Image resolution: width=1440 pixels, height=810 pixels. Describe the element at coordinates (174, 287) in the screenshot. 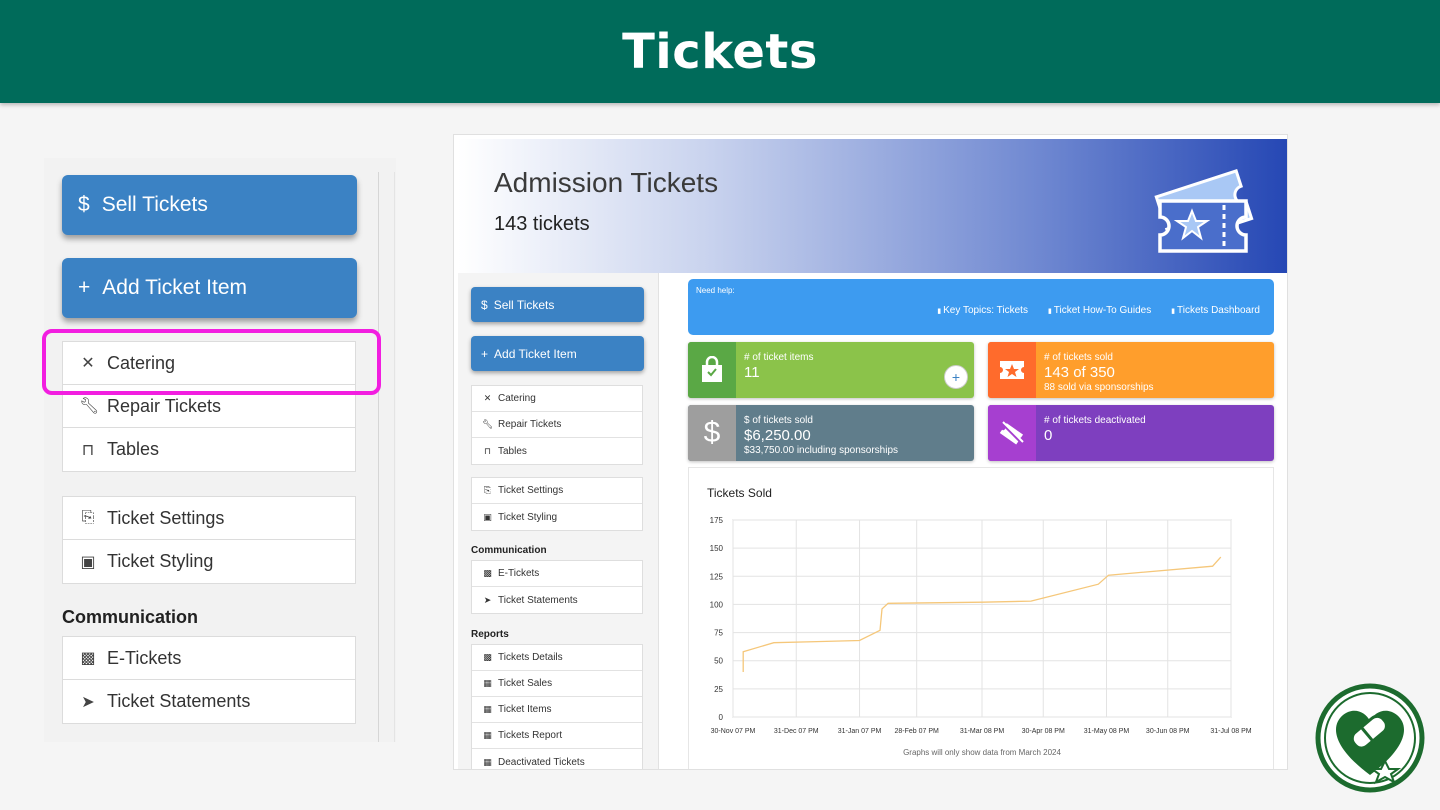

I see `add-ticket-item-label: Add Ticket Item` at that location.